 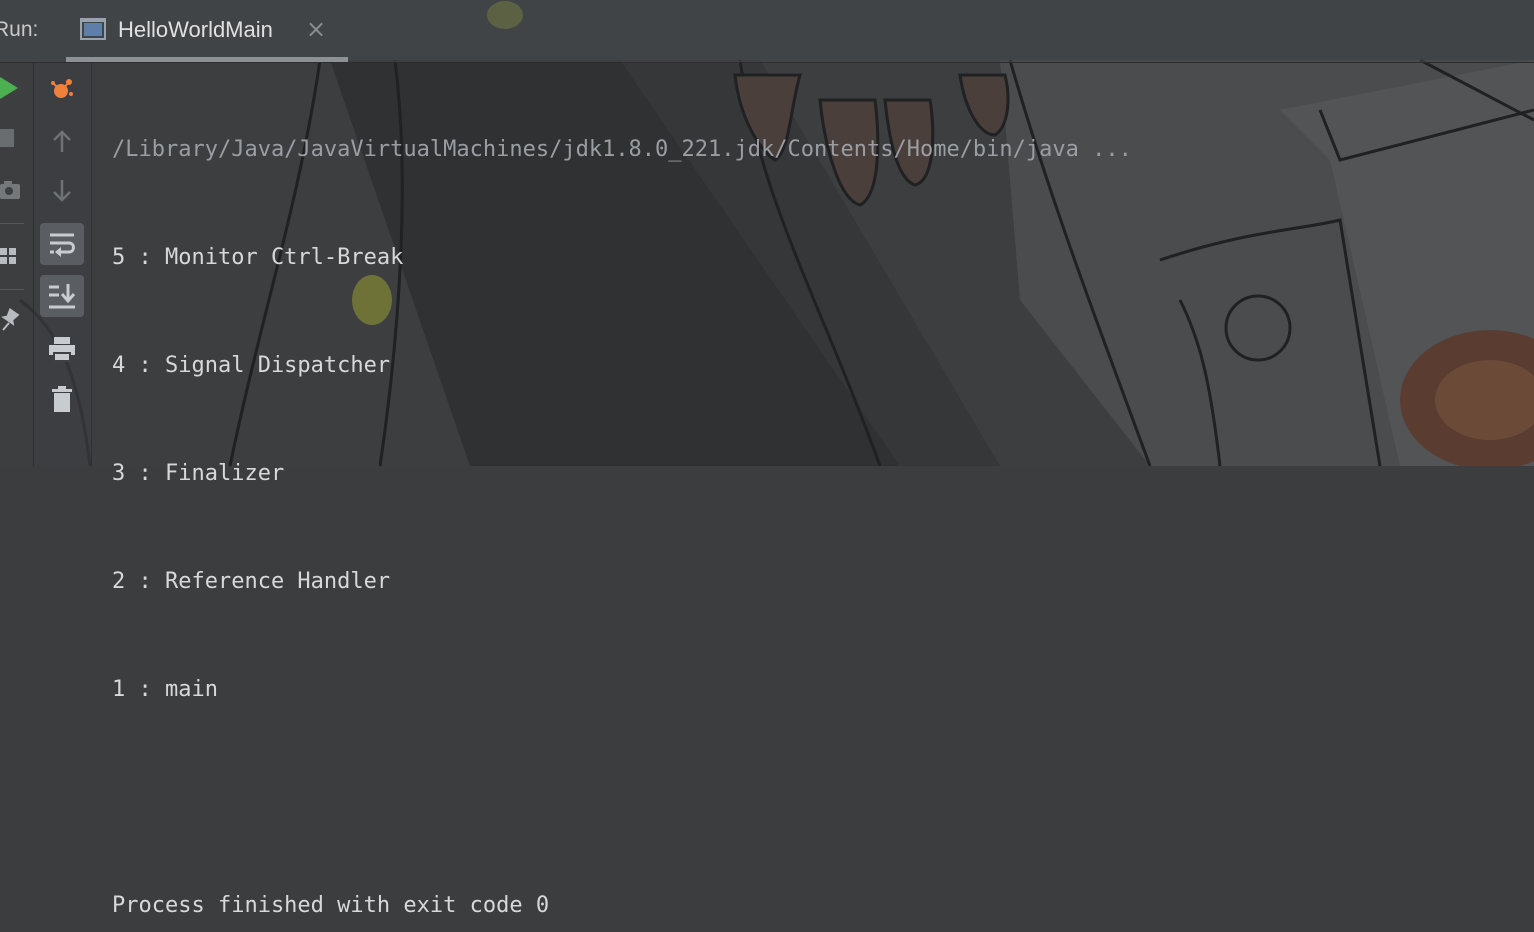 What do you see at coordinates (316, 29) in the screenshot?
I see `close-icon: ×` at bounding box center [316, 29].